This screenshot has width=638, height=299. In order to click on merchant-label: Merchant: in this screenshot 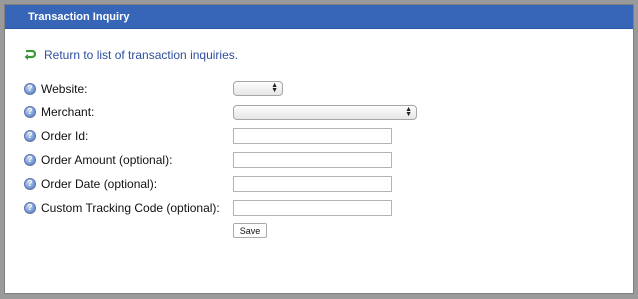, I will do `click(68, 112)`.